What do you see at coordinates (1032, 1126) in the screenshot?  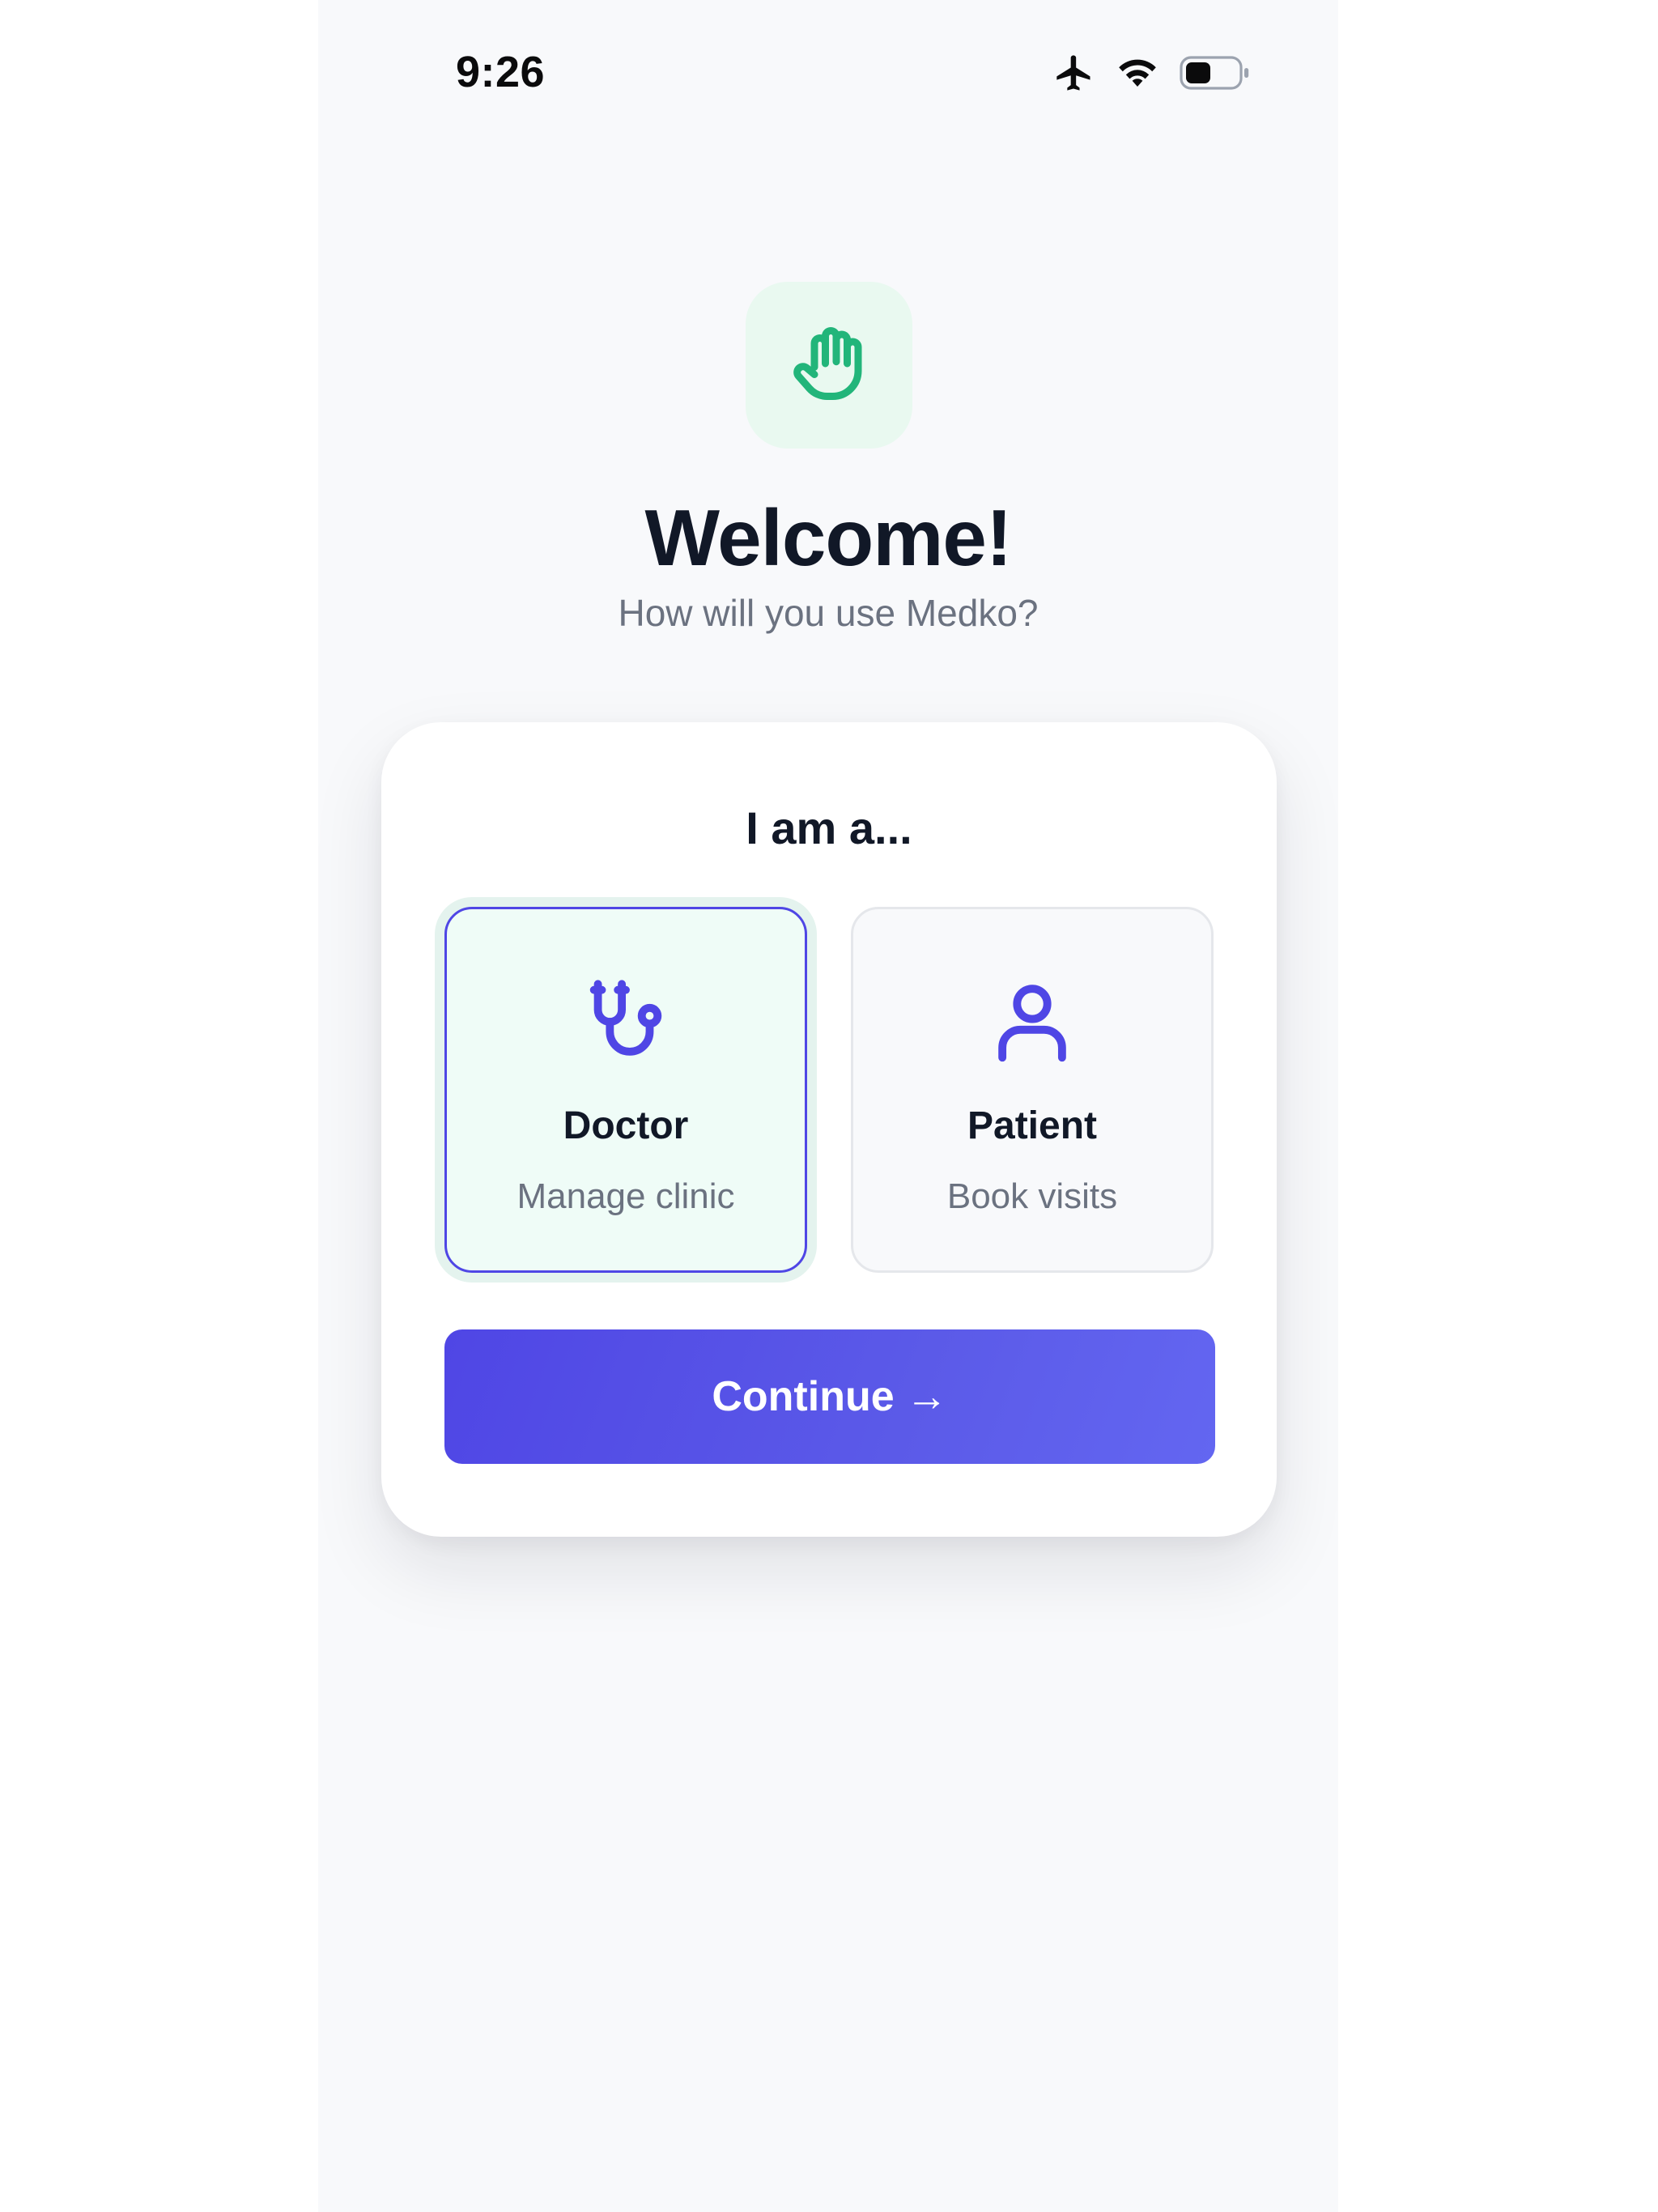 I see `role-option-label: Patient` at bounding box center [1032, 1126].